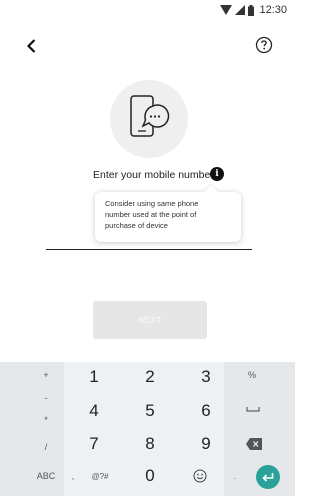 The height and width of the screenshot is (496, 320). I want to click on key-comma: ,, so click(73, 476).